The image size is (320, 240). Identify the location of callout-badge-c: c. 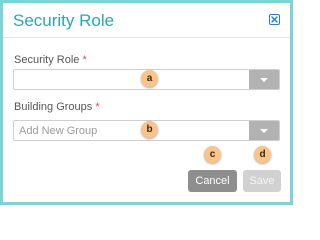
(212, 154).